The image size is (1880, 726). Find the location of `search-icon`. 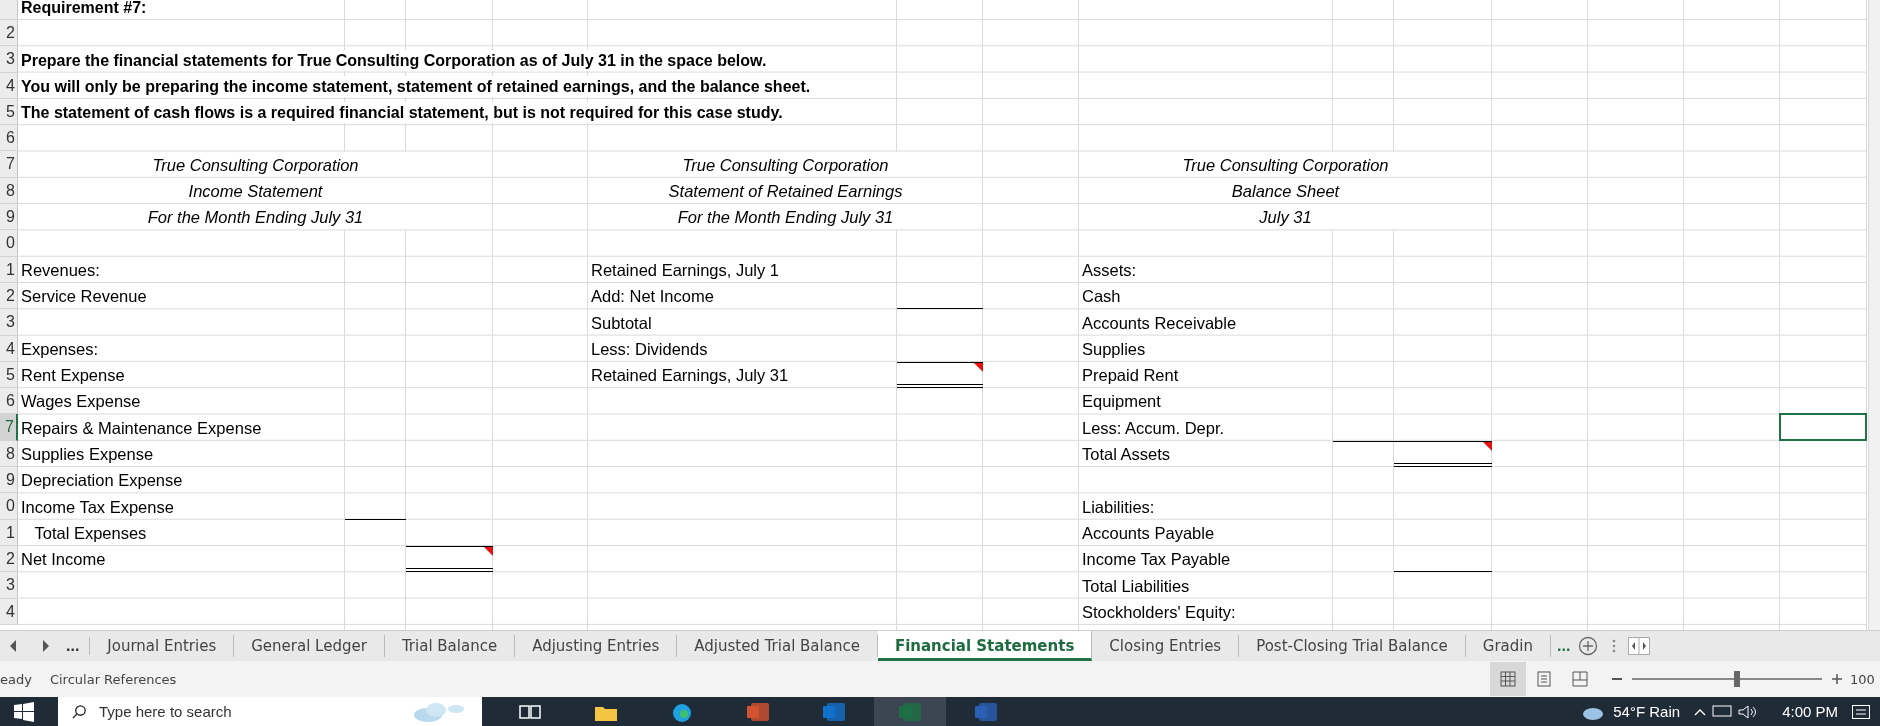

search-icon is located at coordinates (79, 711).